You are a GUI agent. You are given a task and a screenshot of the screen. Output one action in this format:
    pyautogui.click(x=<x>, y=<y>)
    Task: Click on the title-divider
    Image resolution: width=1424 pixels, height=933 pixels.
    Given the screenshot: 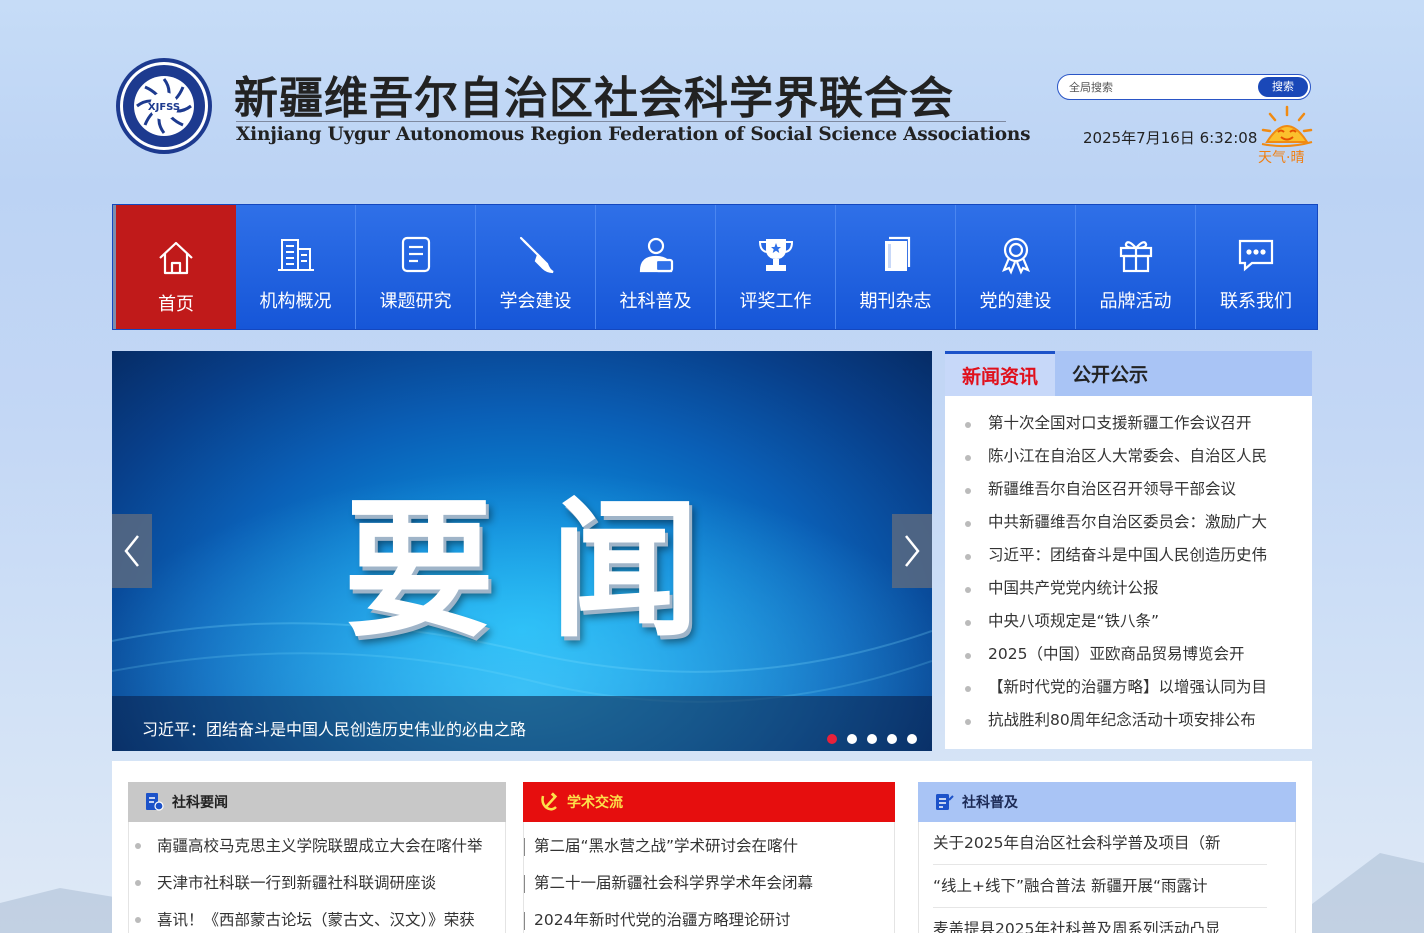 What is the action you would take?
    pyautogui.click(x=621, y=121)
    